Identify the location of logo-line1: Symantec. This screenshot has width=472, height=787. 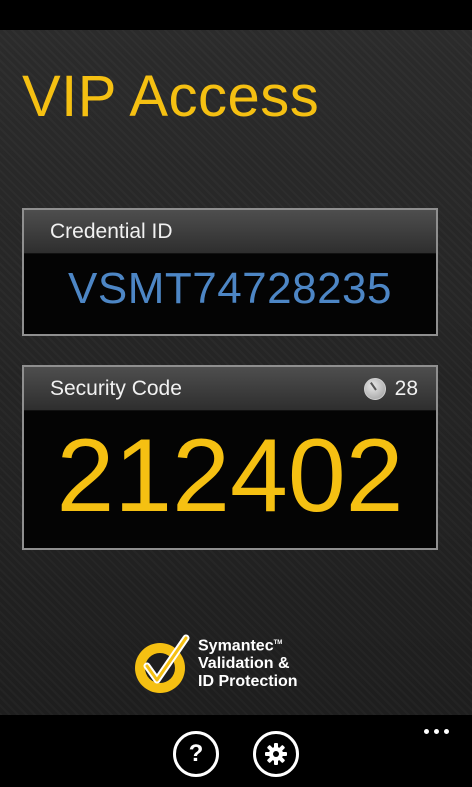
(236, 646).